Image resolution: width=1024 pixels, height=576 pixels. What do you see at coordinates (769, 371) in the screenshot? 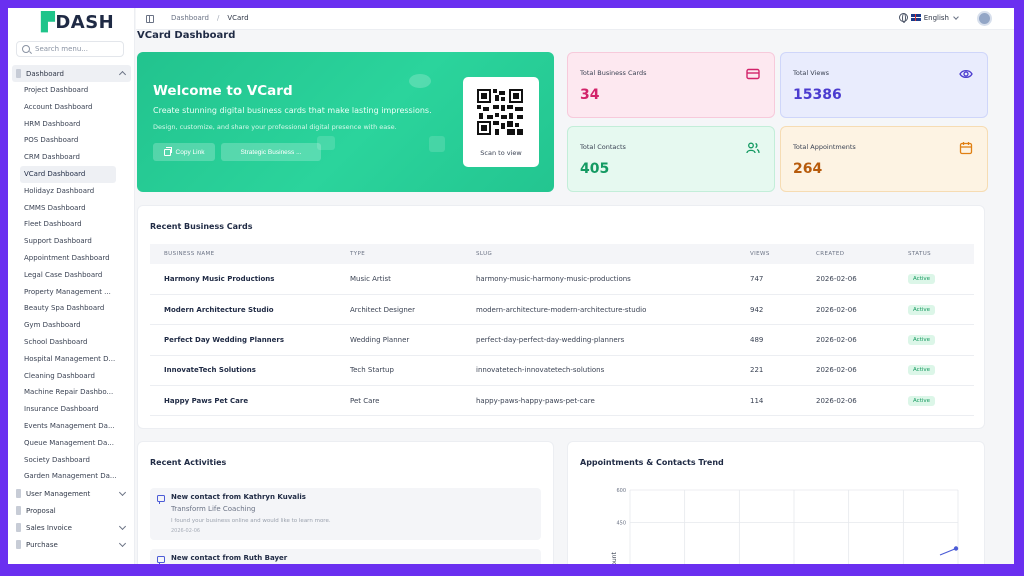
I see `table-cell: 221` at bounding box center [769, 371].